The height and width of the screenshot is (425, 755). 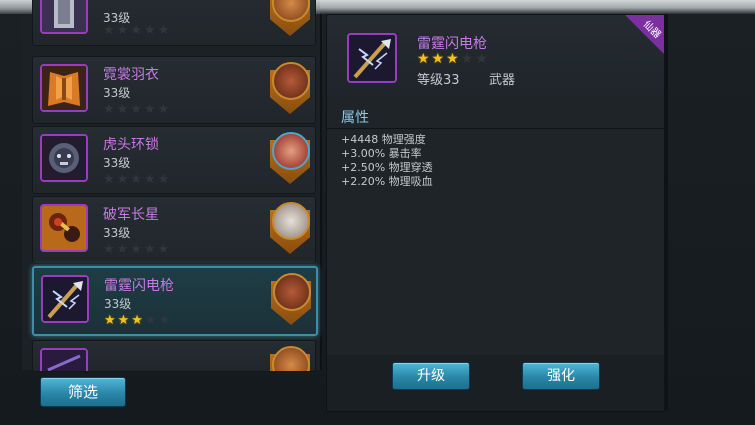 I want to click on attribute-line: +3.00% 暴击率, so click(x=381, y=153).